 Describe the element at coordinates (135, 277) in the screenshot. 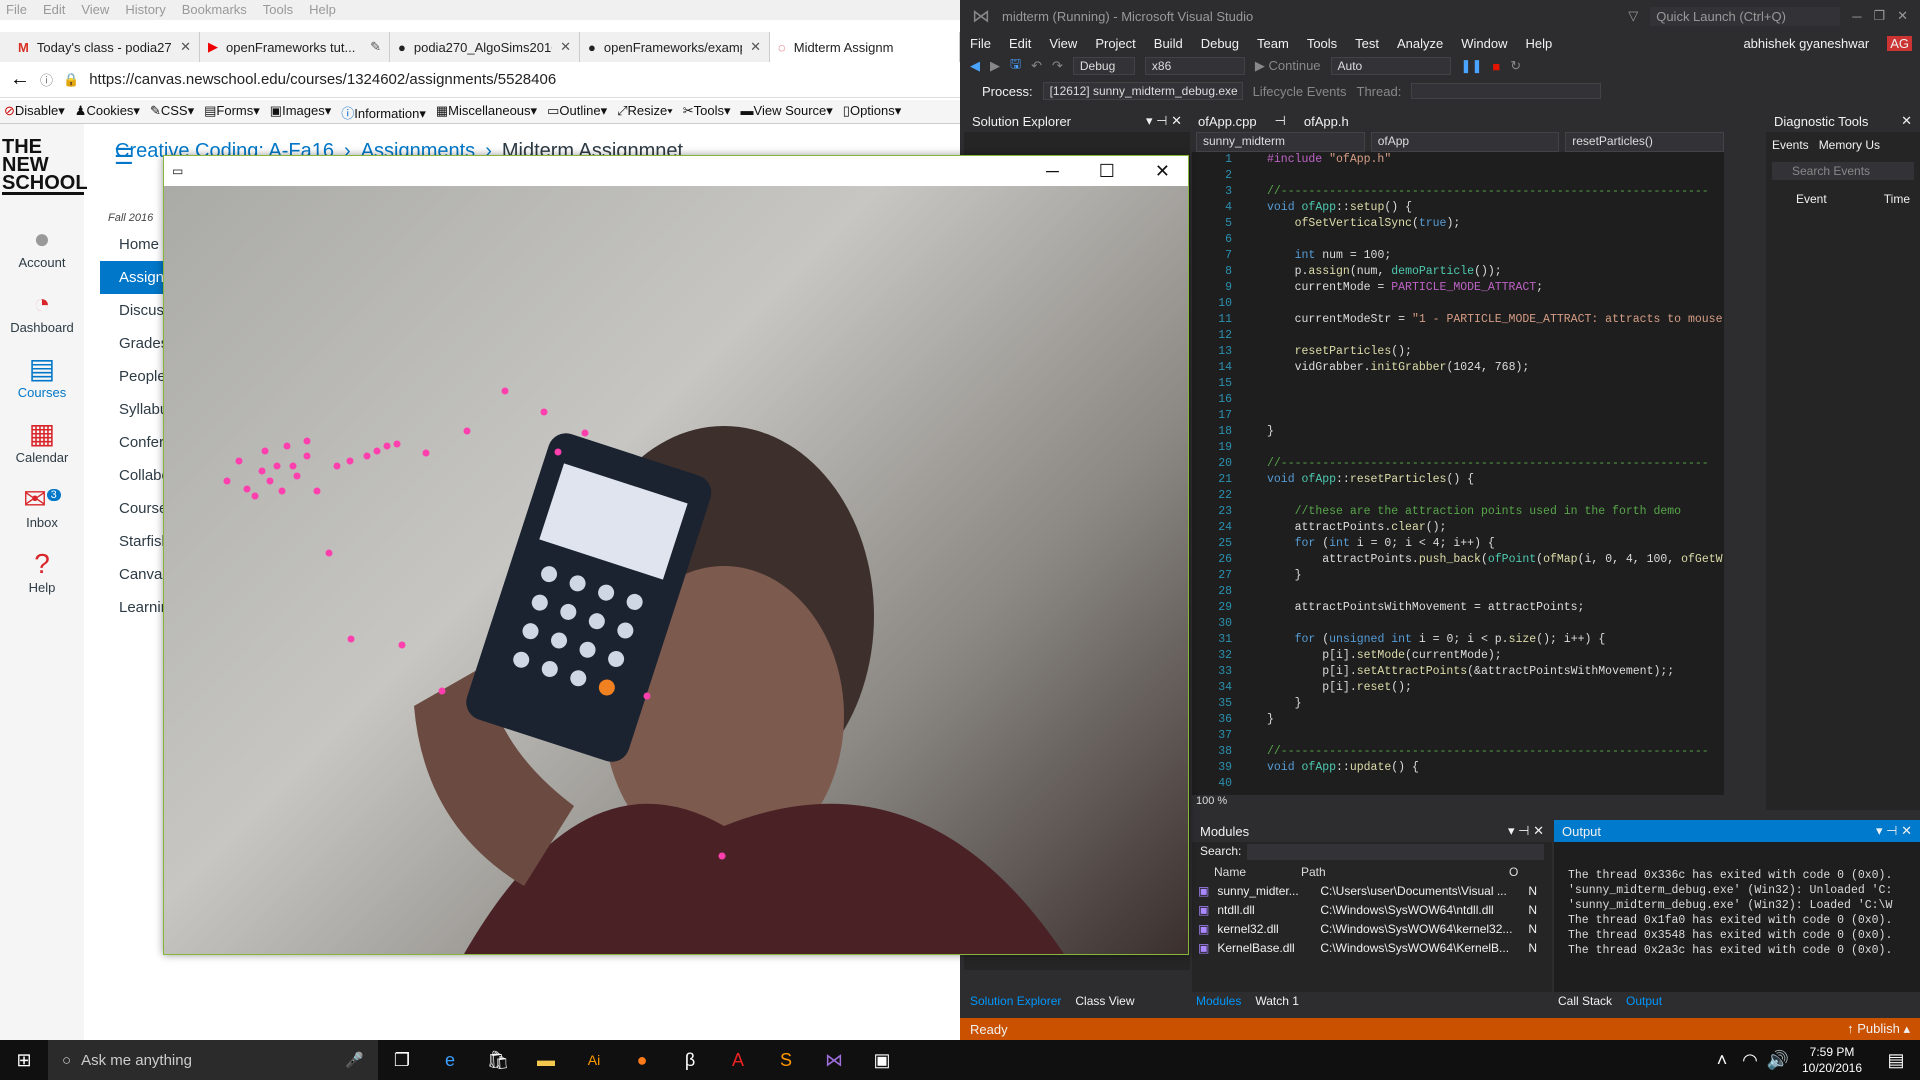

I see `course-nav-assignments: Assign` at that location.